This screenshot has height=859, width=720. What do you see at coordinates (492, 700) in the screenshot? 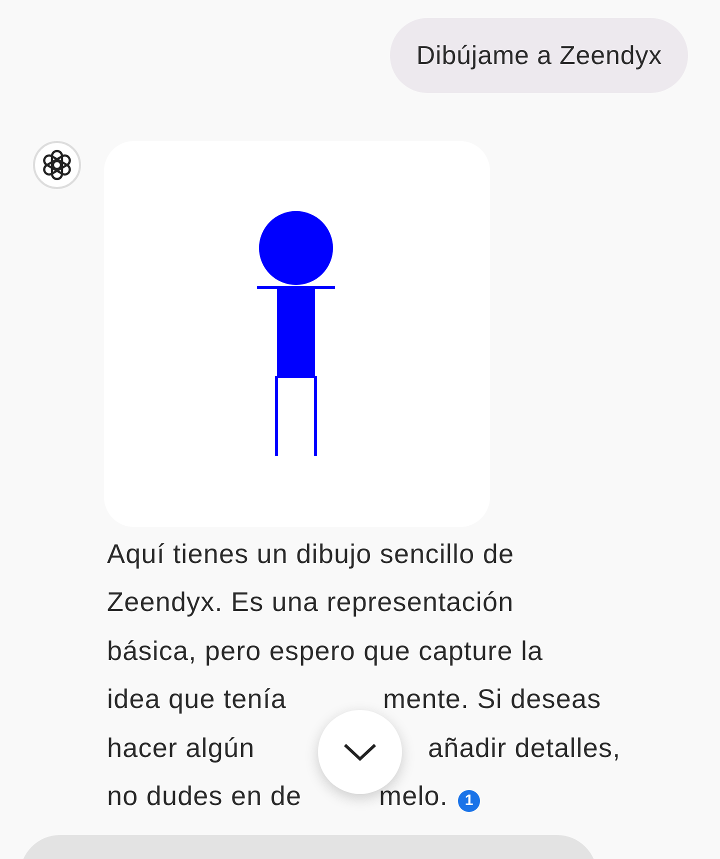
I see `message-text: mente. Si deseas` at bounding box center [492, 700].